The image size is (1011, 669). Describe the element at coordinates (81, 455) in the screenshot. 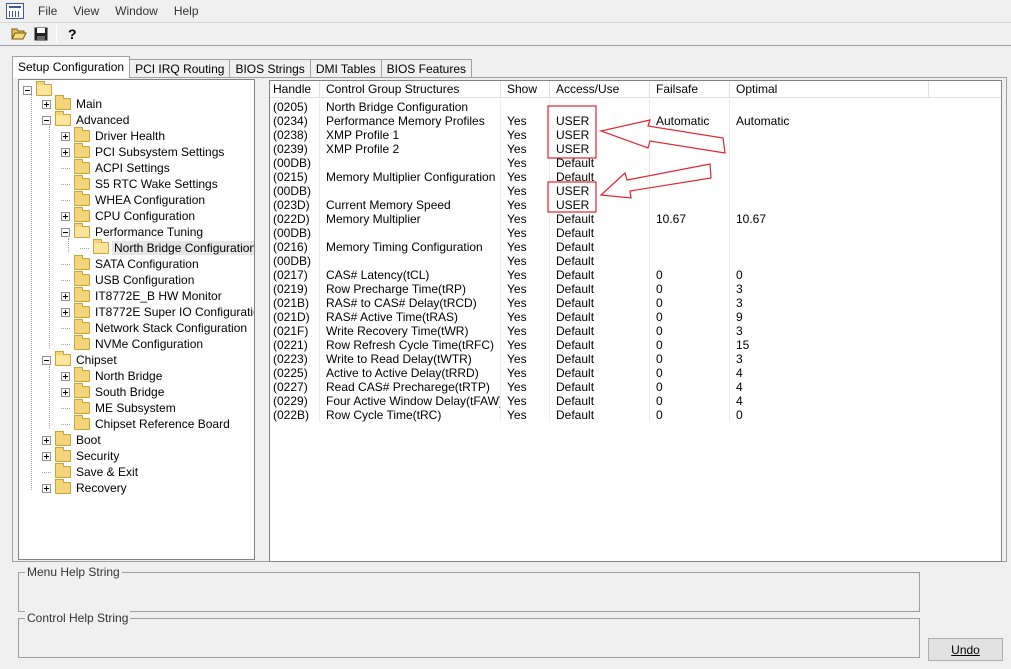

I see `tree-item-security: Security` at that location.